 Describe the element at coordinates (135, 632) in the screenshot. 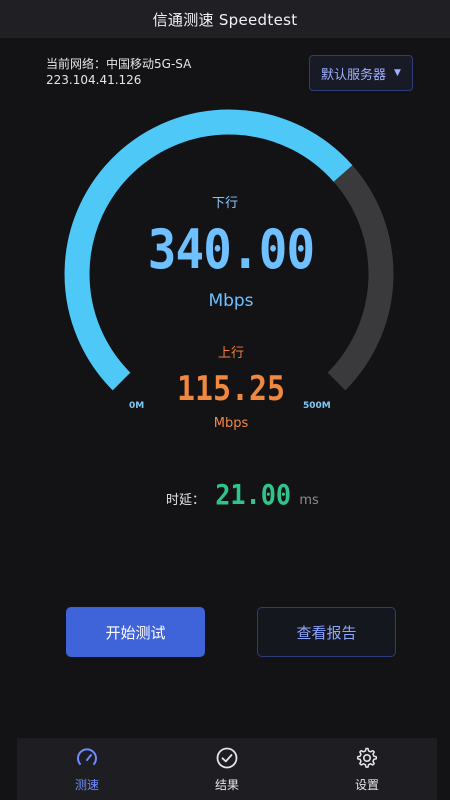

I see `start-test-button: 开始测试` at that location.